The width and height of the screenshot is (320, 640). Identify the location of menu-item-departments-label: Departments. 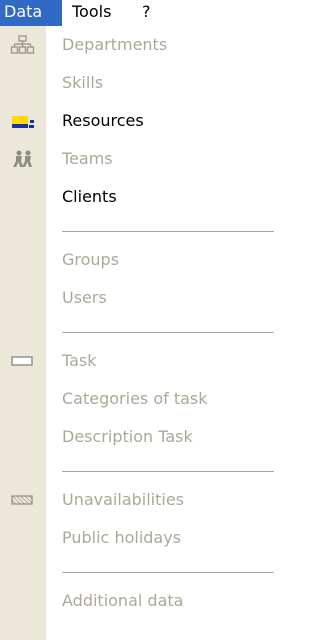
(115, 44).